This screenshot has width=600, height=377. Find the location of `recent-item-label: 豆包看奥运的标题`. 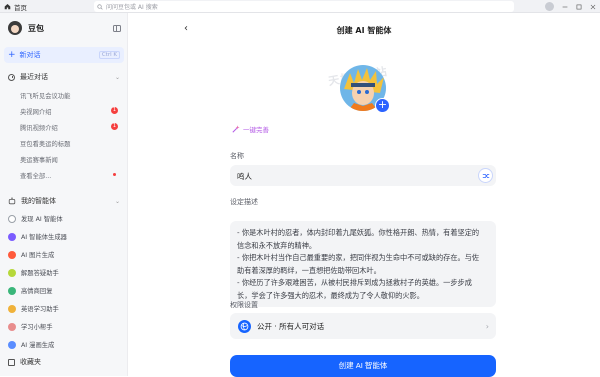

recent-item-label: 豆包看奥运的标题 is located at coordinates (45, 144).